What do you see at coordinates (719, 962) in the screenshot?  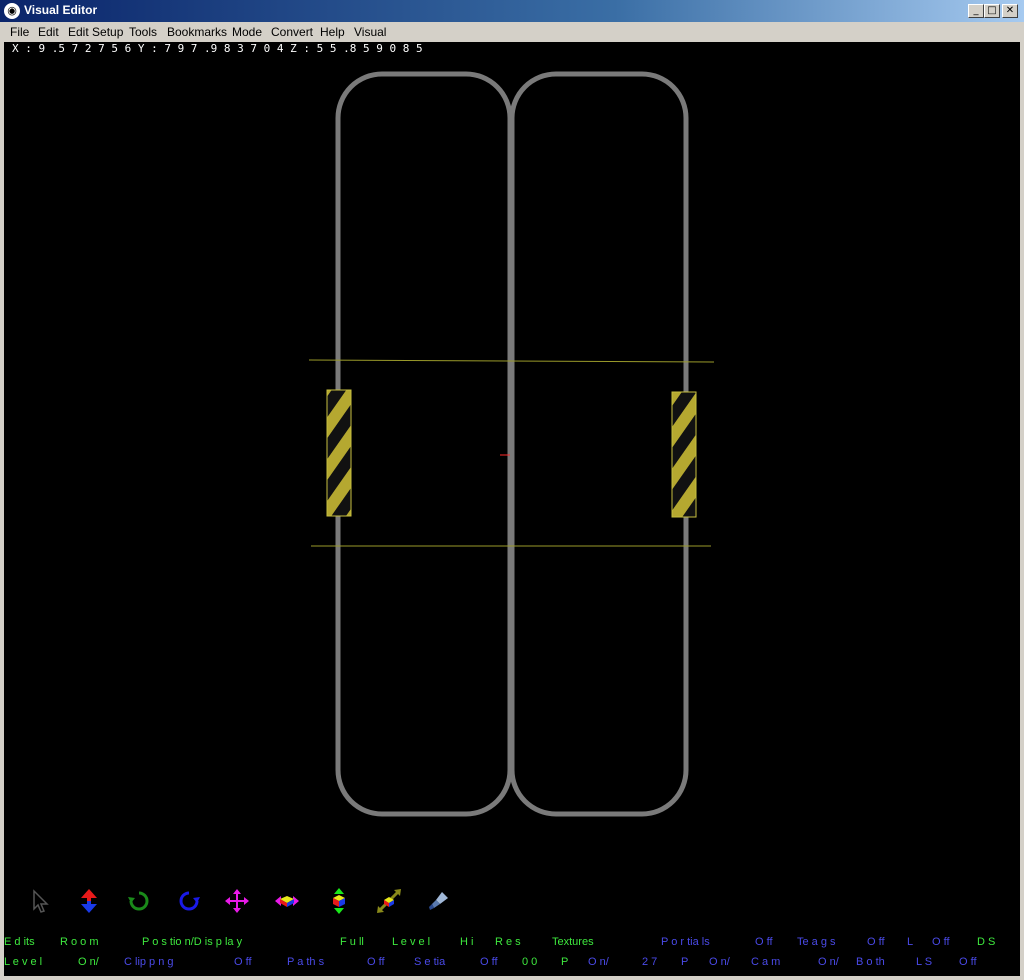 I see `status-p2-value: O n/` at bounding box center [719, 962].